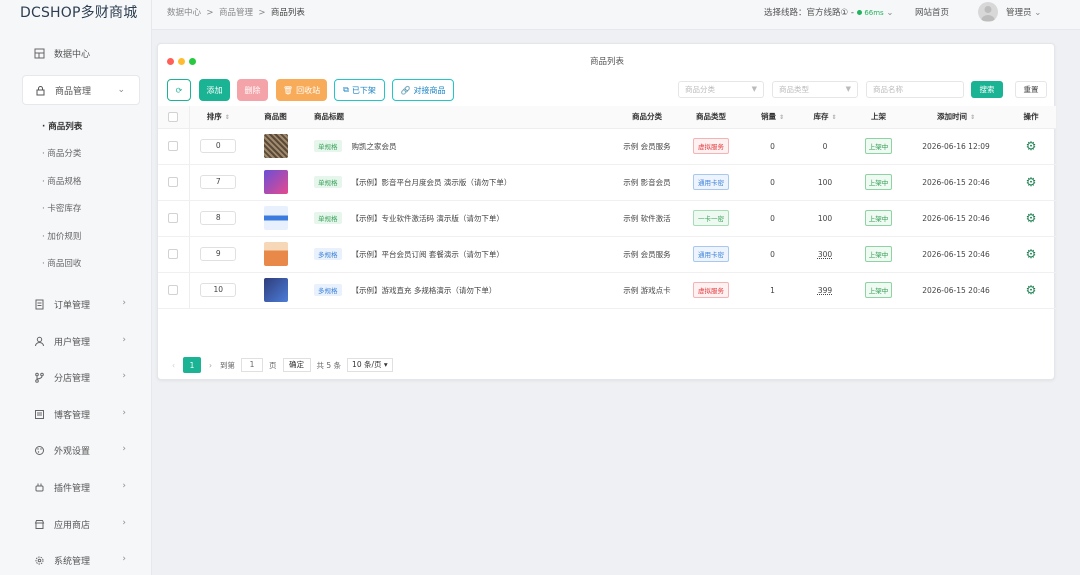  What do you see at coordinates (721, 89) in the screenshot?
I see `category-select: 商品分类 ▼` at bounding box center [721, 89].